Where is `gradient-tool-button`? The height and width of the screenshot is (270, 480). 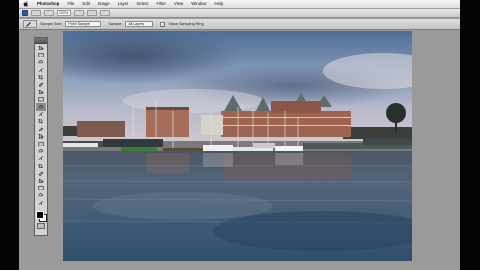 gradient-tool-button is located at coordinates (41, 128).